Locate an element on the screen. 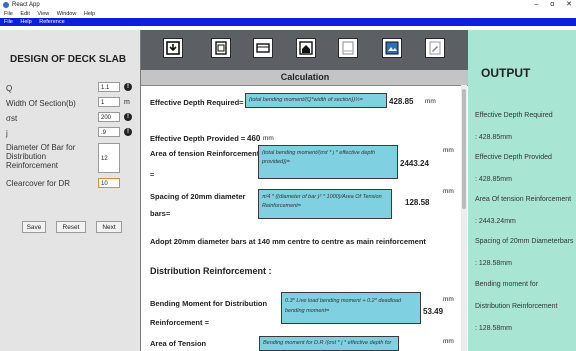 The image size is (576, 351). app-icon is located at coordinates (6, 5).